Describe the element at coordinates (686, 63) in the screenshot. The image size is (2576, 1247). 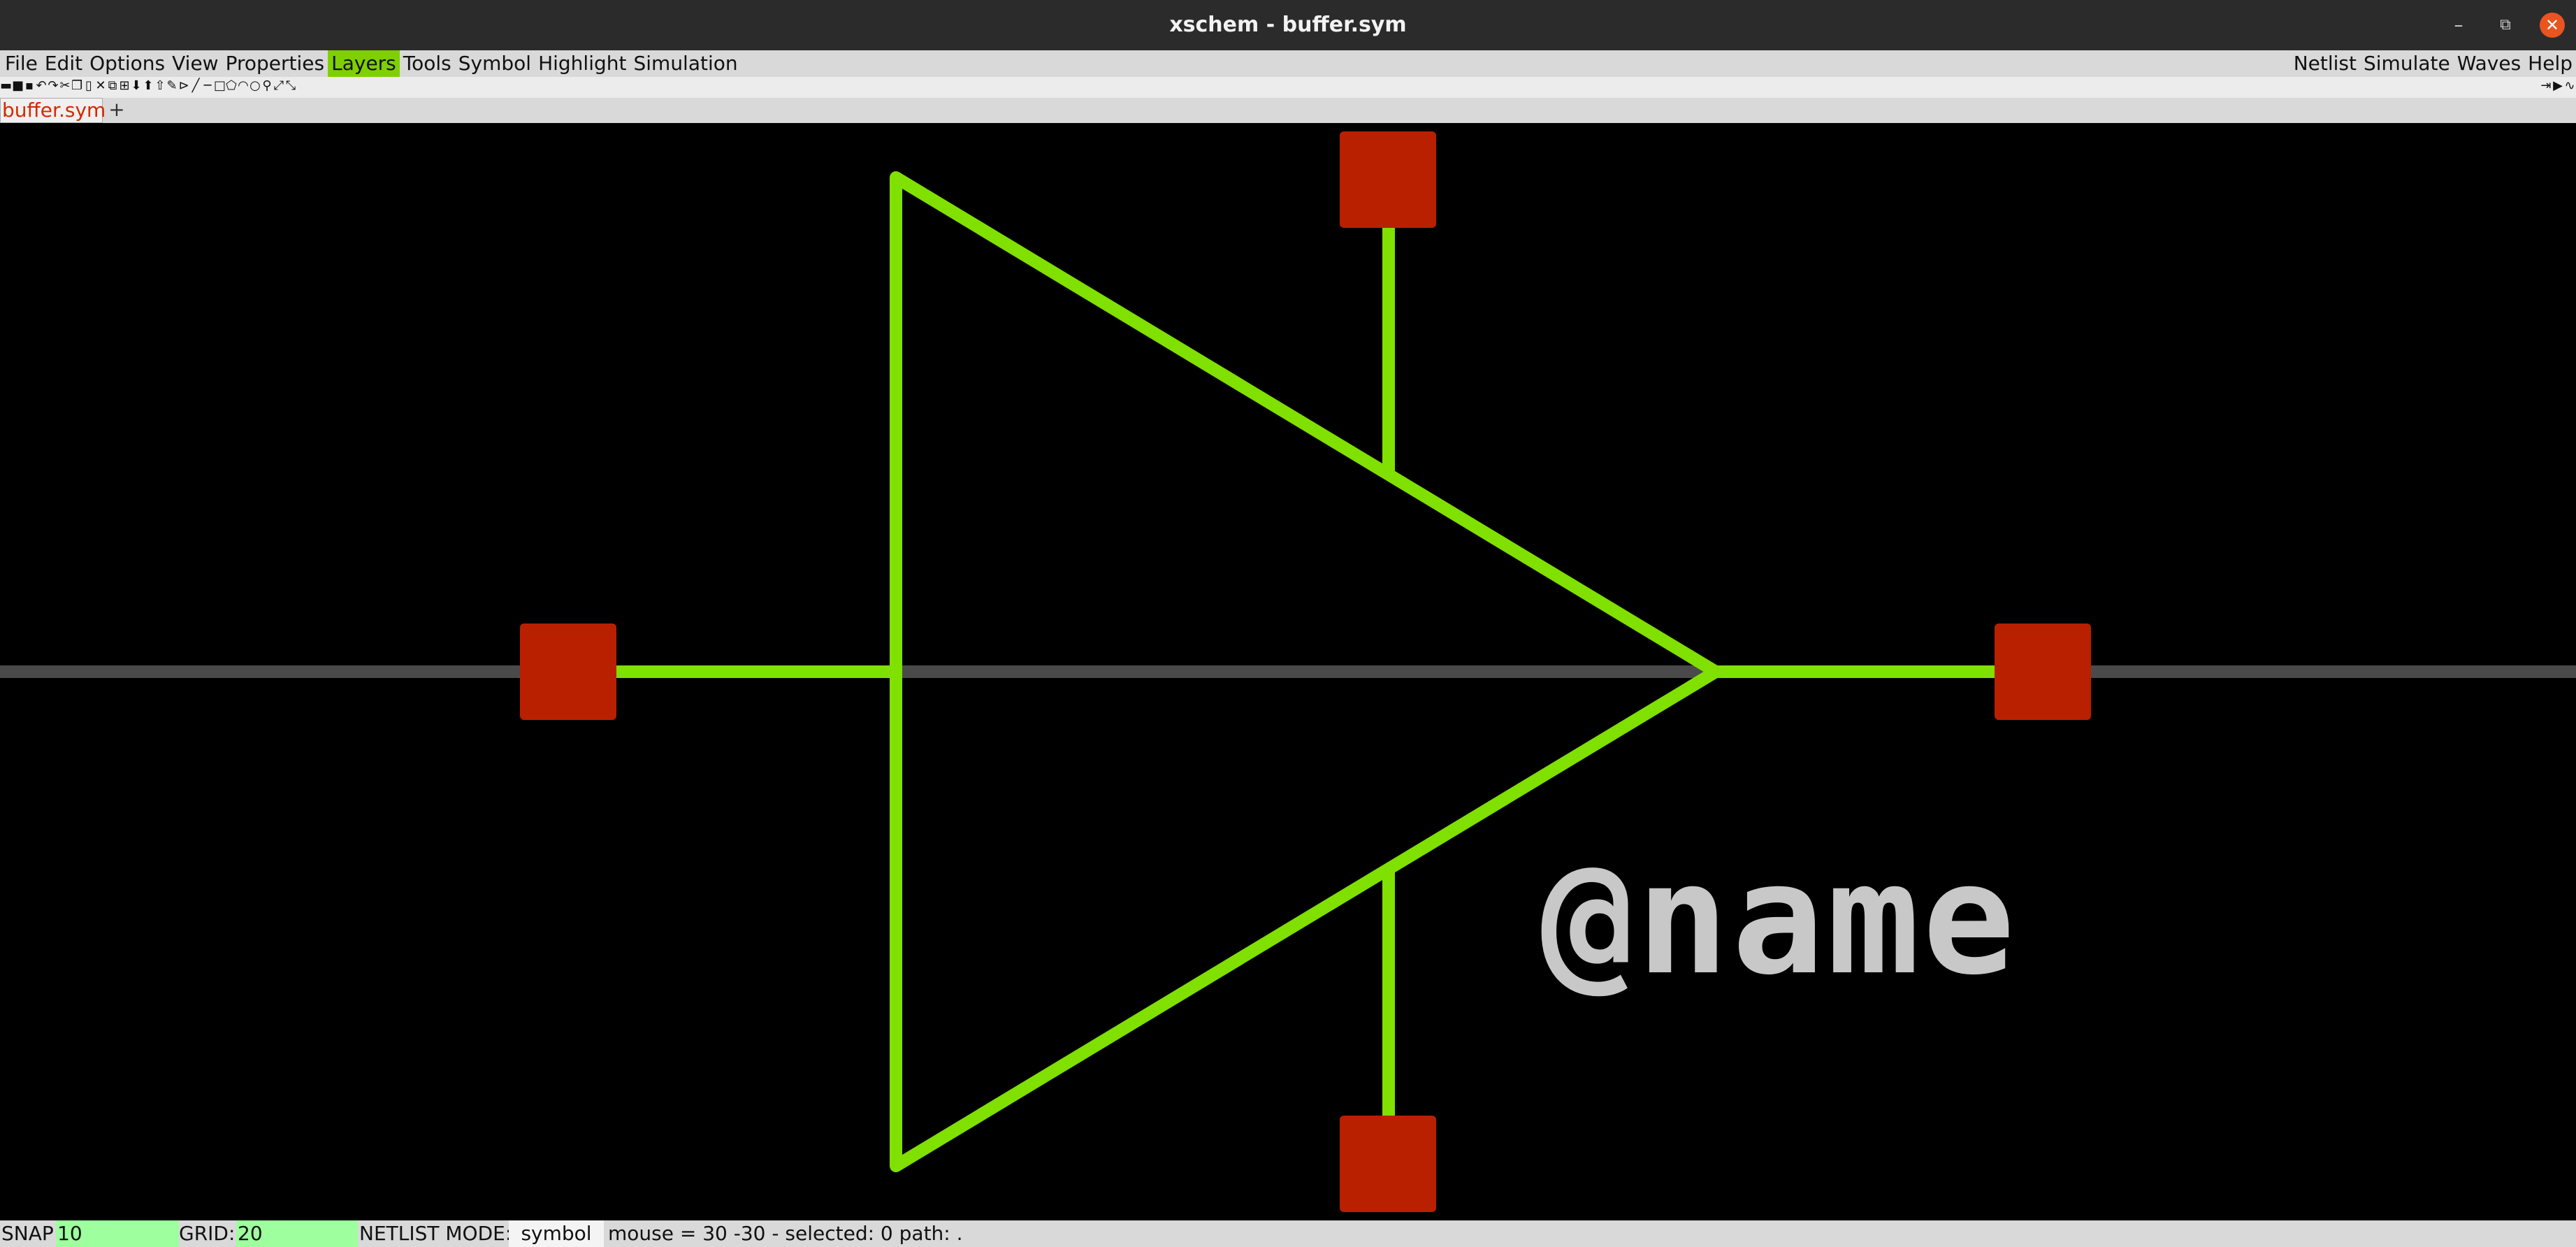
I see `menu-simulation: Simulation` at that location.